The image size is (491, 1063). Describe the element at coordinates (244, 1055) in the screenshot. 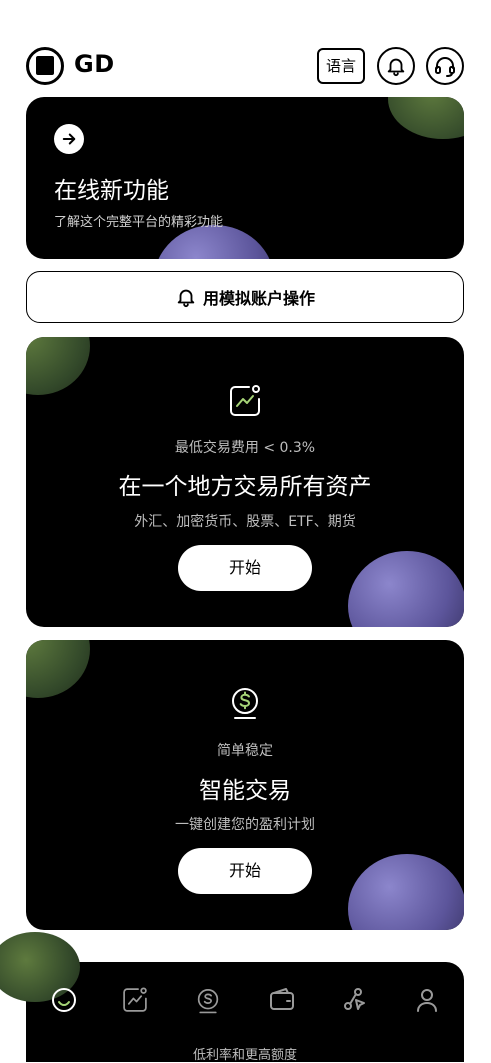

I see `bottom-caption: 低利率和更高额度` at that location.